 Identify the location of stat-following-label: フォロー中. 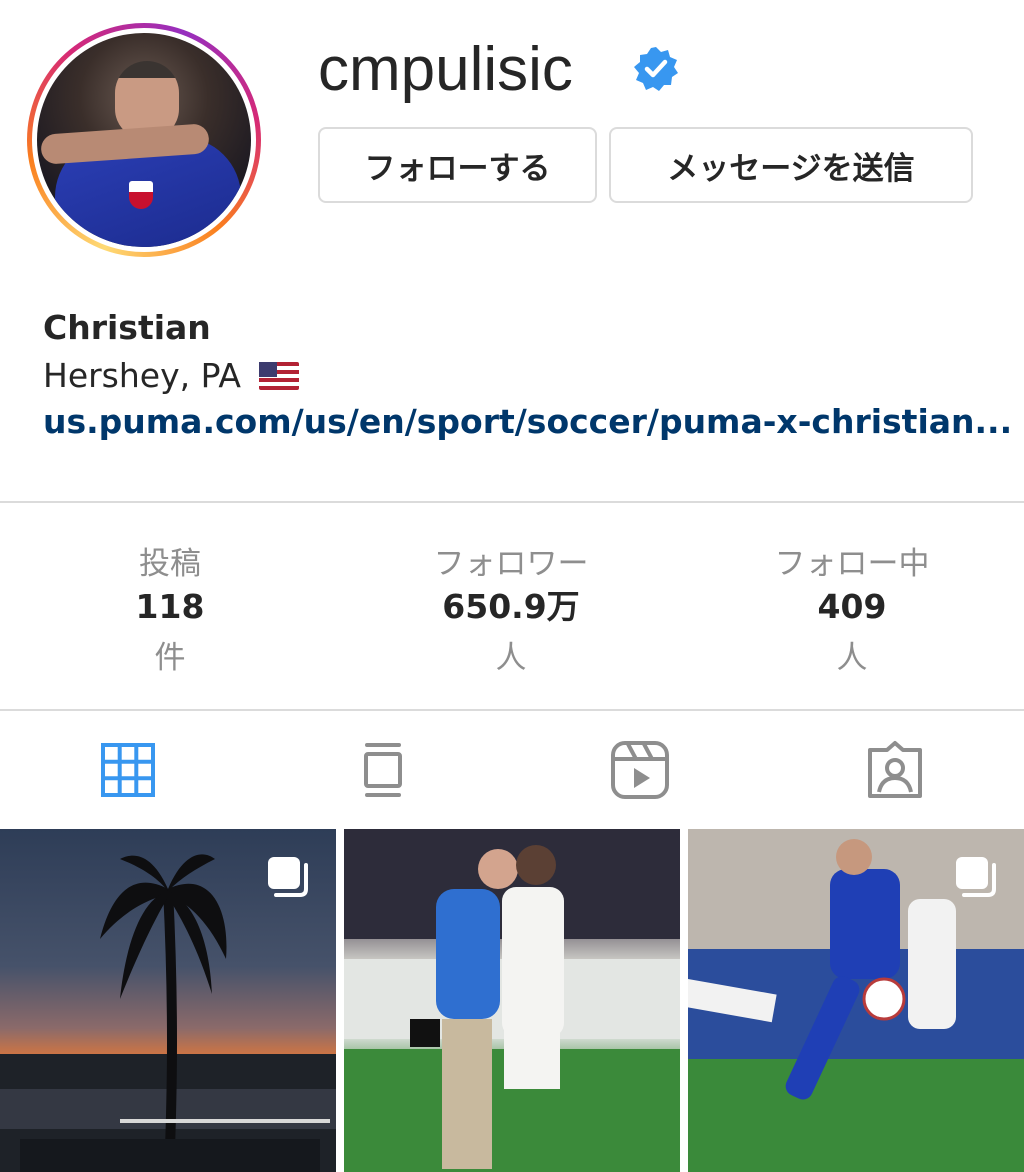
(852, 564).